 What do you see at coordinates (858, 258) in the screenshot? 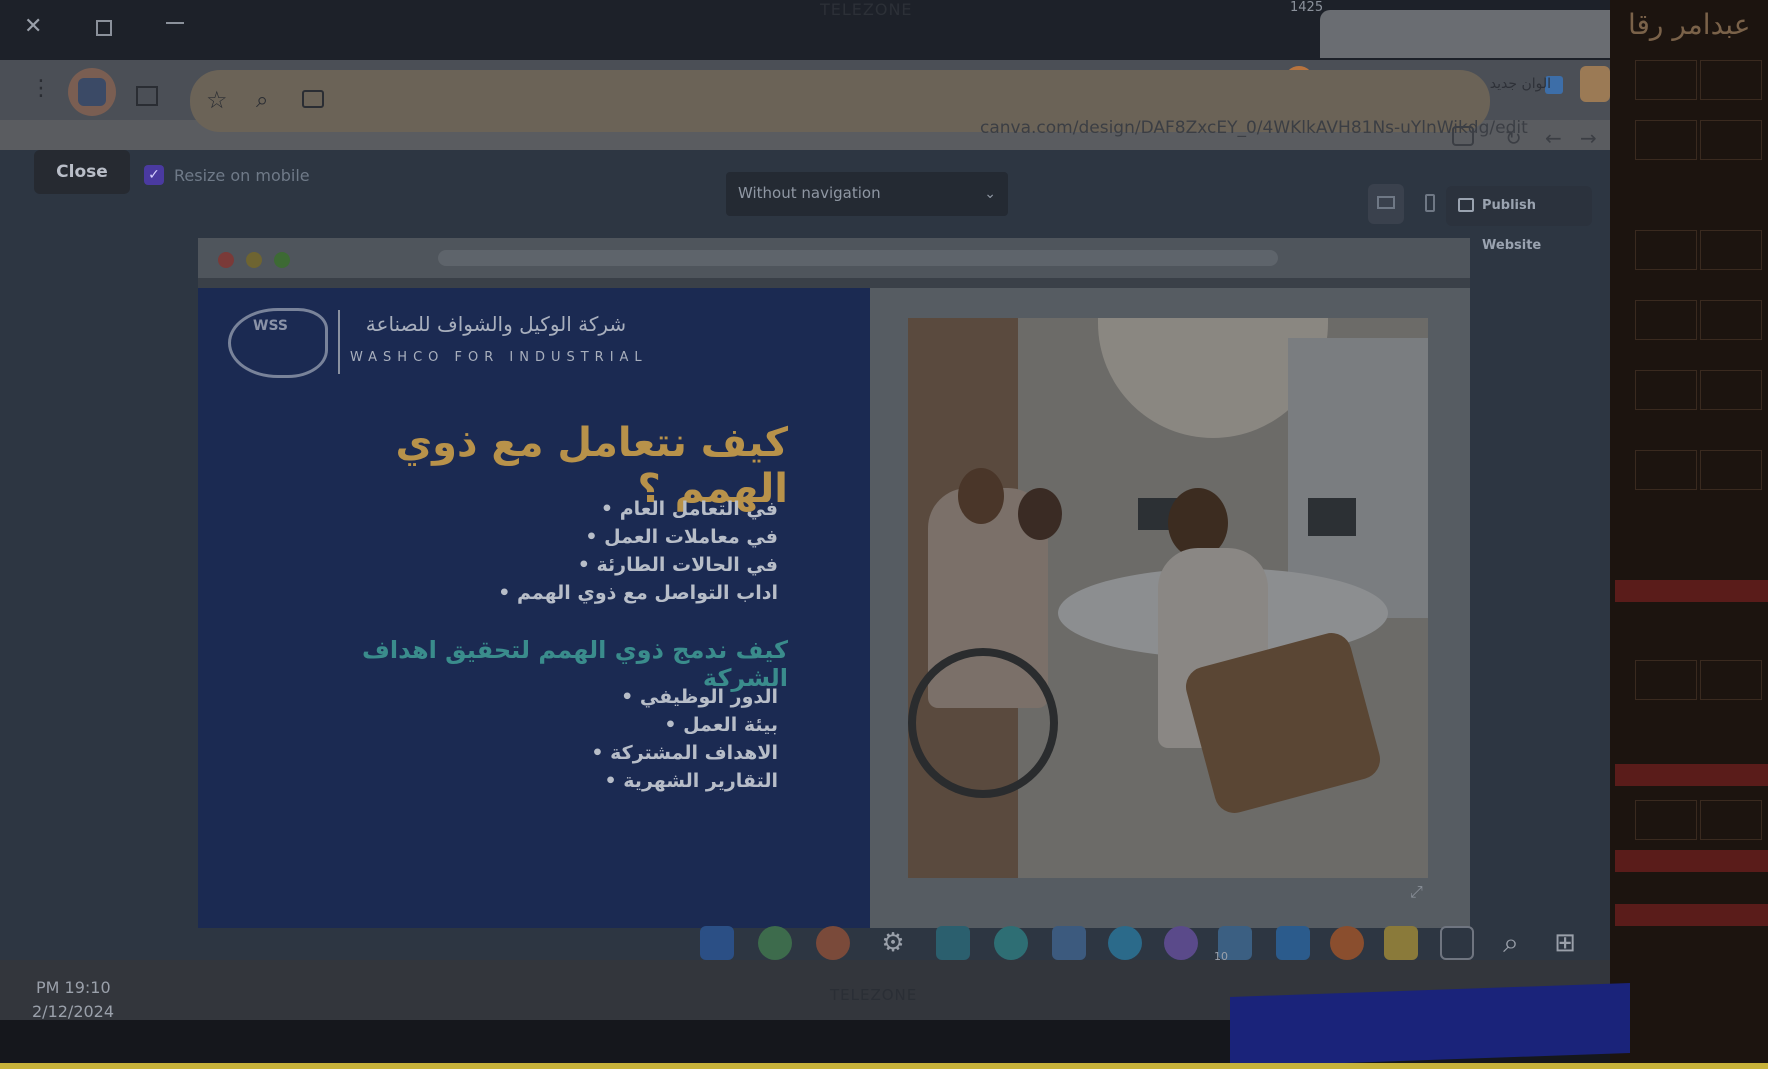
I see `preview-url-bar` at bounding box center [858, 258].